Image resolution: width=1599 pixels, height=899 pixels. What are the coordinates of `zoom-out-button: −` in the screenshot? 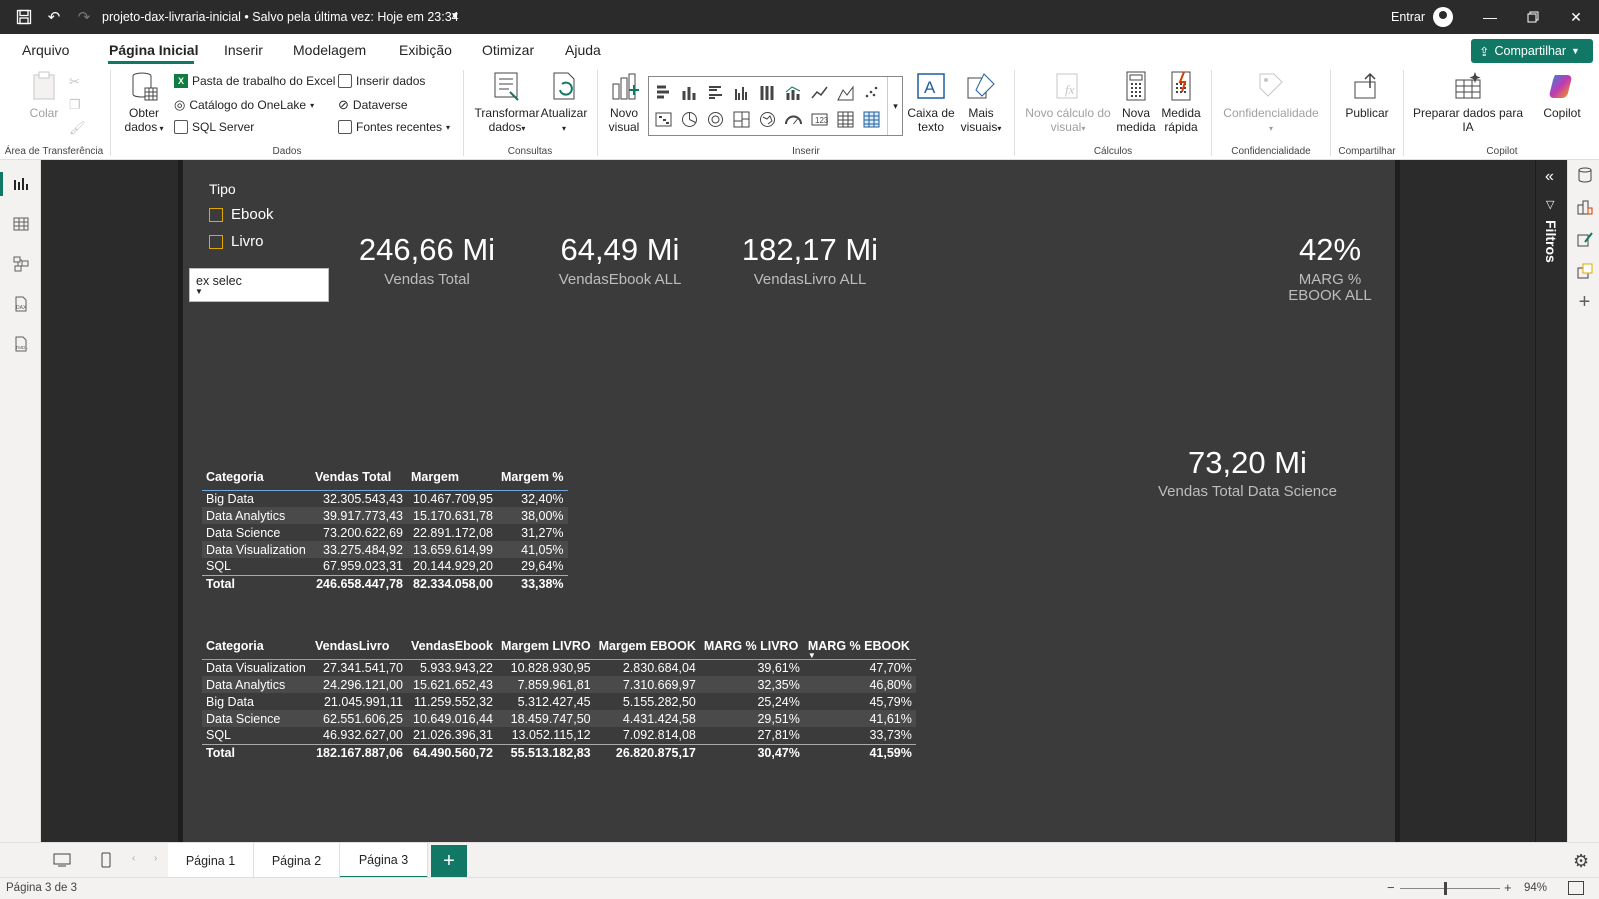 It's located at (1391, 887).